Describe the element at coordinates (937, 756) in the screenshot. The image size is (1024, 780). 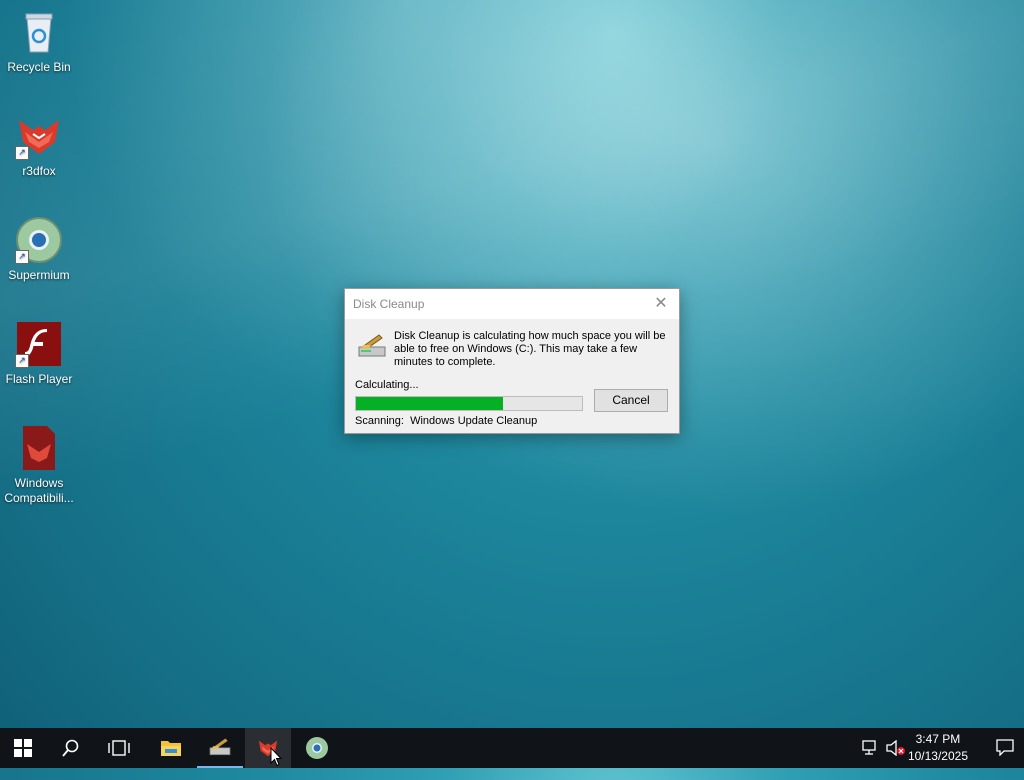
I see `clock-date: 10/13/2025` at that location.